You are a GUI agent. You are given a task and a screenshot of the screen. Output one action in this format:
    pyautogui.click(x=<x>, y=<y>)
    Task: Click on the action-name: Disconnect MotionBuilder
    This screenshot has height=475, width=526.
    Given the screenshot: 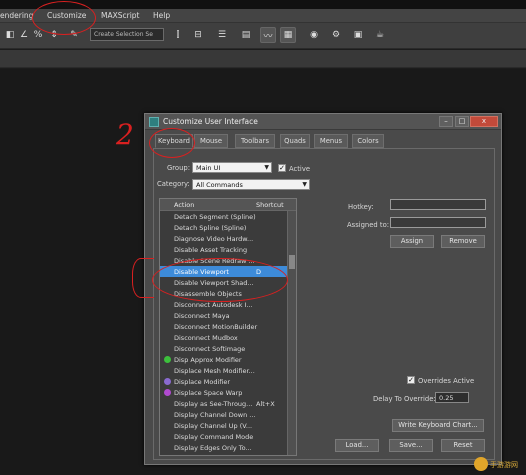 What is the action you would take?
    pyautogui.click(x=216, y=327)
    